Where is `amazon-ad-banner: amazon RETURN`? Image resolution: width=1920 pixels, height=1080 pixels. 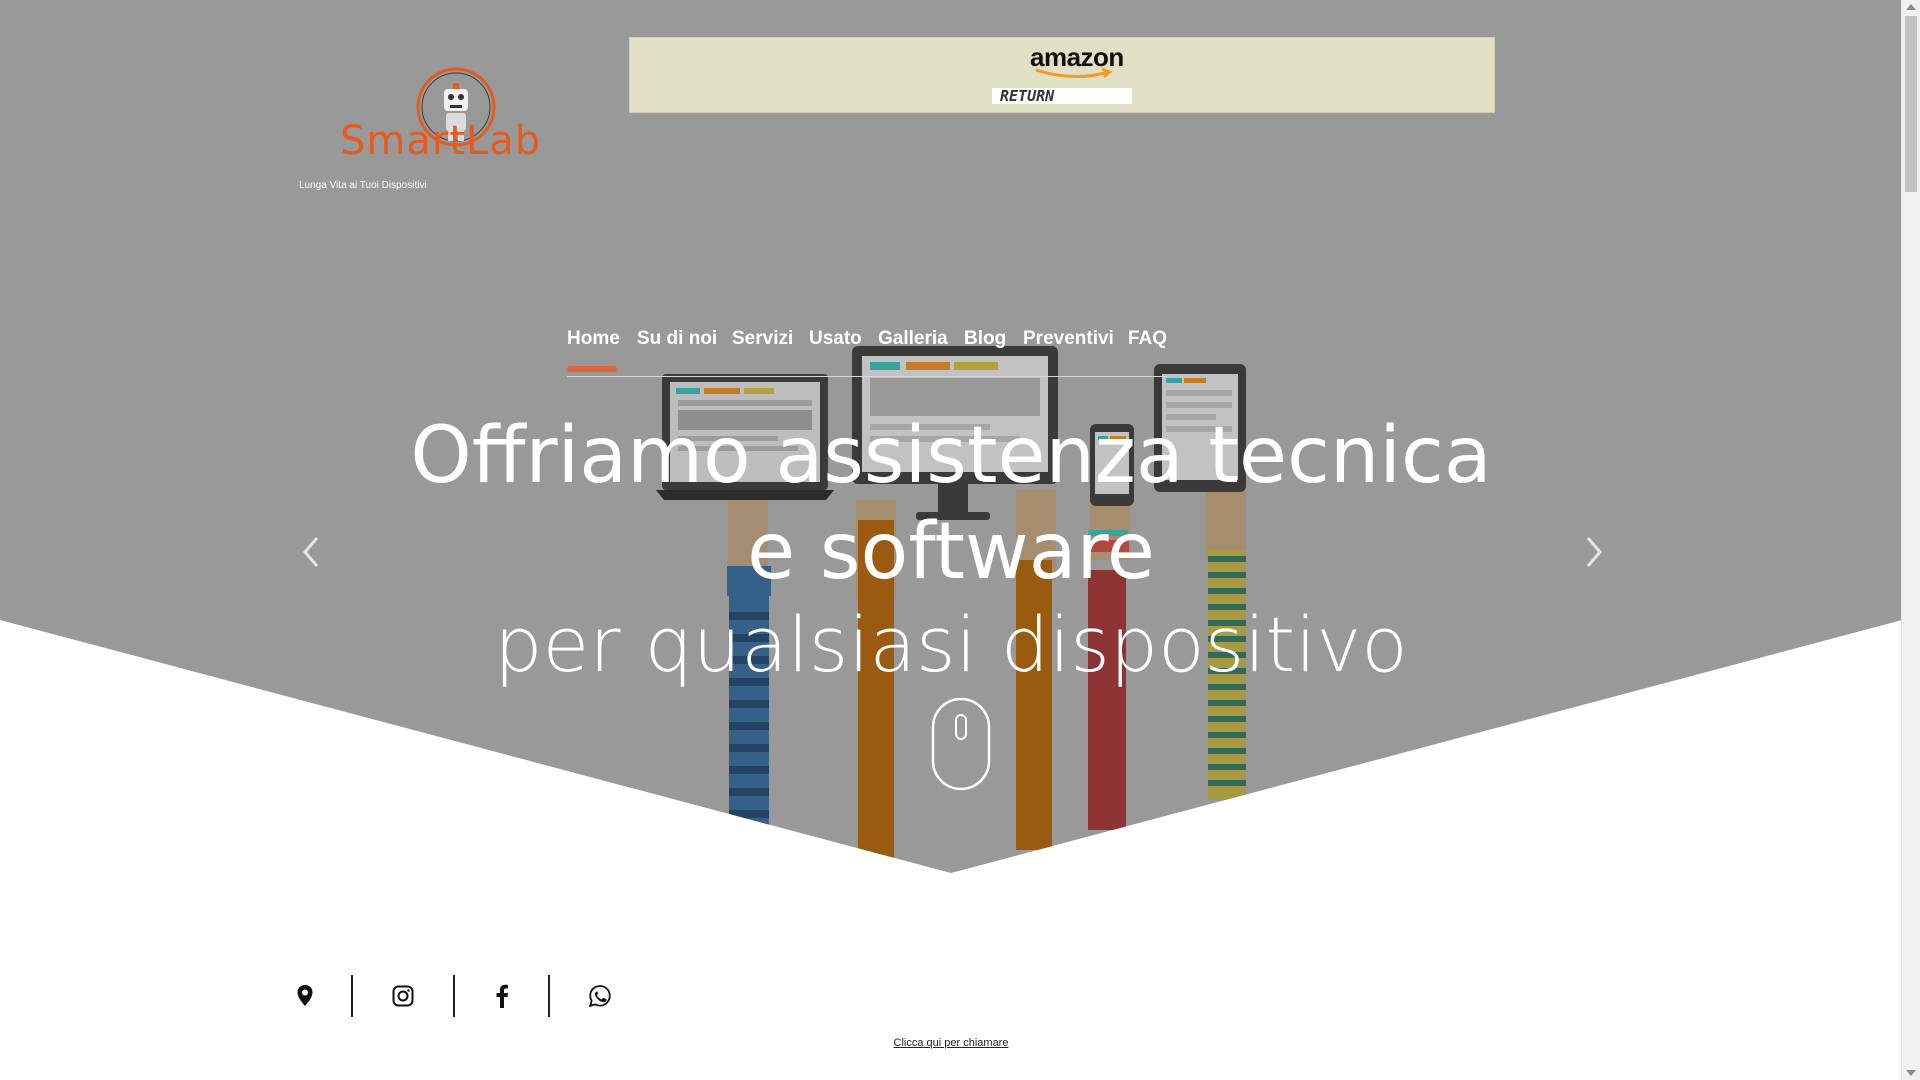 amazon-ad-banner: amazon RETURN is located at coordinates (1062, 75).